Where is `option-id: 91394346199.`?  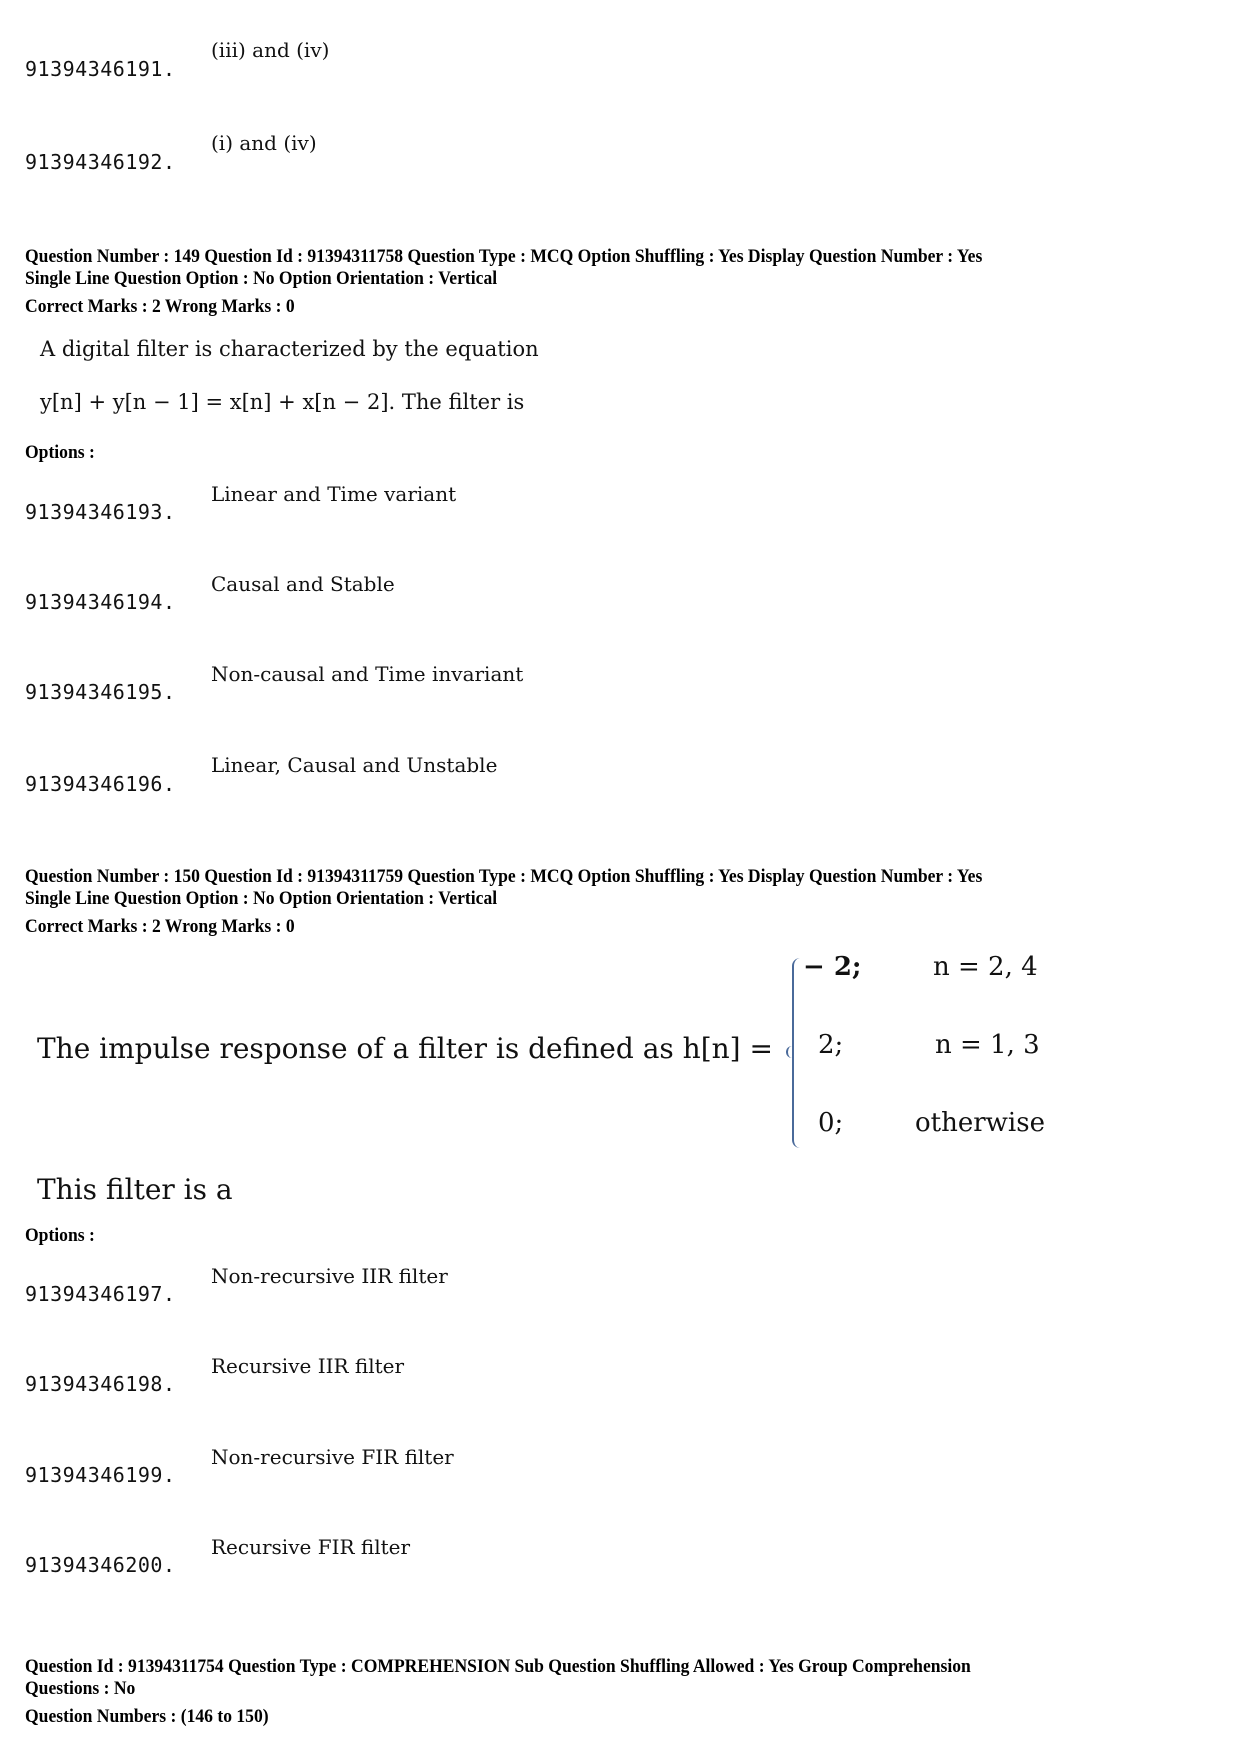
option-id: 91394346199. is located at coordinates (100, 1475).